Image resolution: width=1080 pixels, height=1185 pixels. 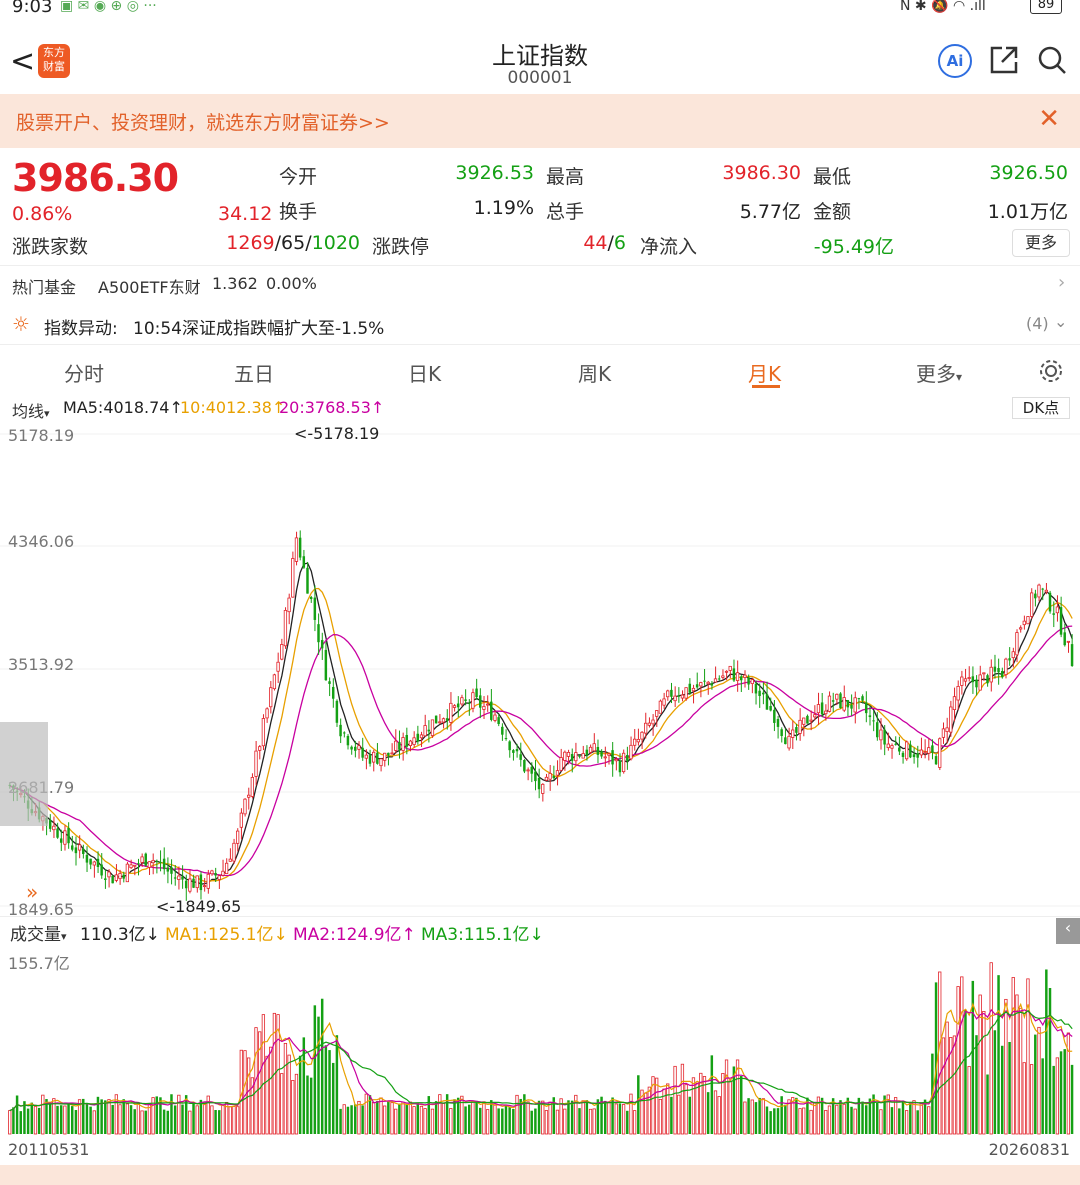 What do you see at coordinates (38, 932) in the screenshot?
I see `volume-selector: 成交量▾` at bounding box center [38, 932].